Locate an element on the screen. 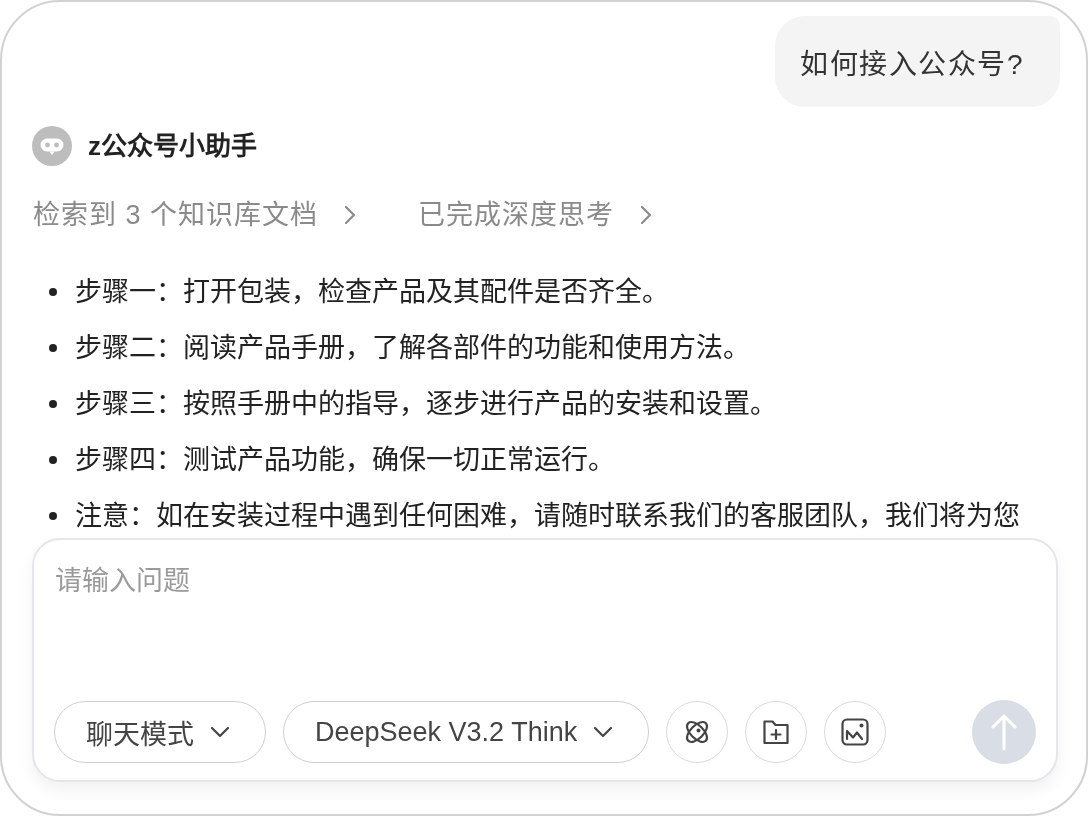  list-item-text: 步骤三：按照手册中的指导，逐步进行产品的安装和设置。 is located at coordinates (426, 404).